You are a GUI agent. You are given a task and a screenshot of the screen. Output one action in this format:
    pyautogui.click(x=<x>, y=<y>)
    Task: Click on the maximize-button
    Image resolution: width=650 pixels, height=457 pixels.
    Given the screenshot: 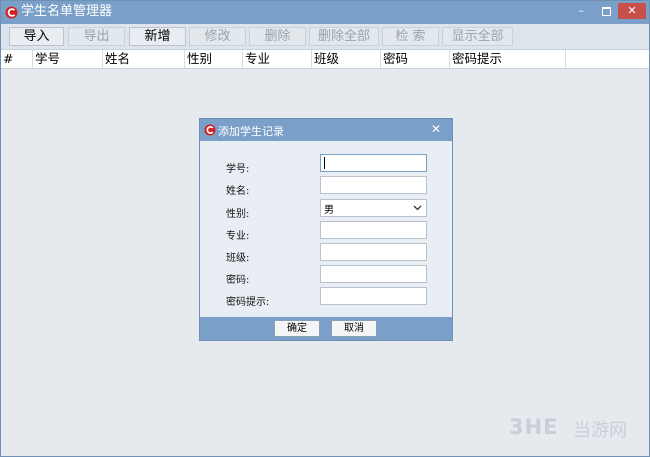 What is the action you would take?
    pyautogui.click(x=606, y=11)
    